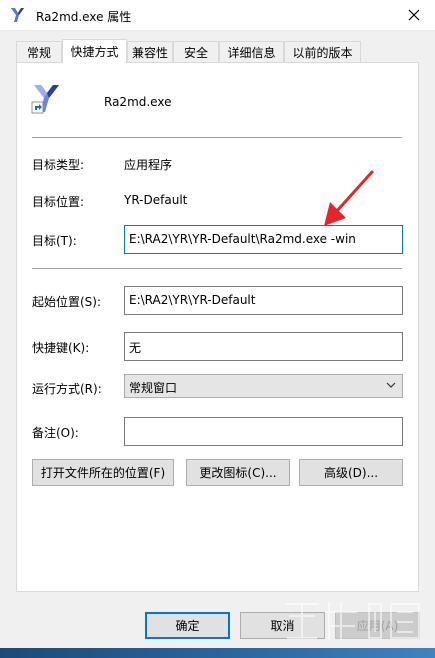 The width and height of the screenshot is (435, 658). What do you see at coordinates (263, 239) in the screenshot?
I see `target-input: E:\RA2\YR\YR-Default\Ra2md.exe -win` at bounding box center [263, 239].